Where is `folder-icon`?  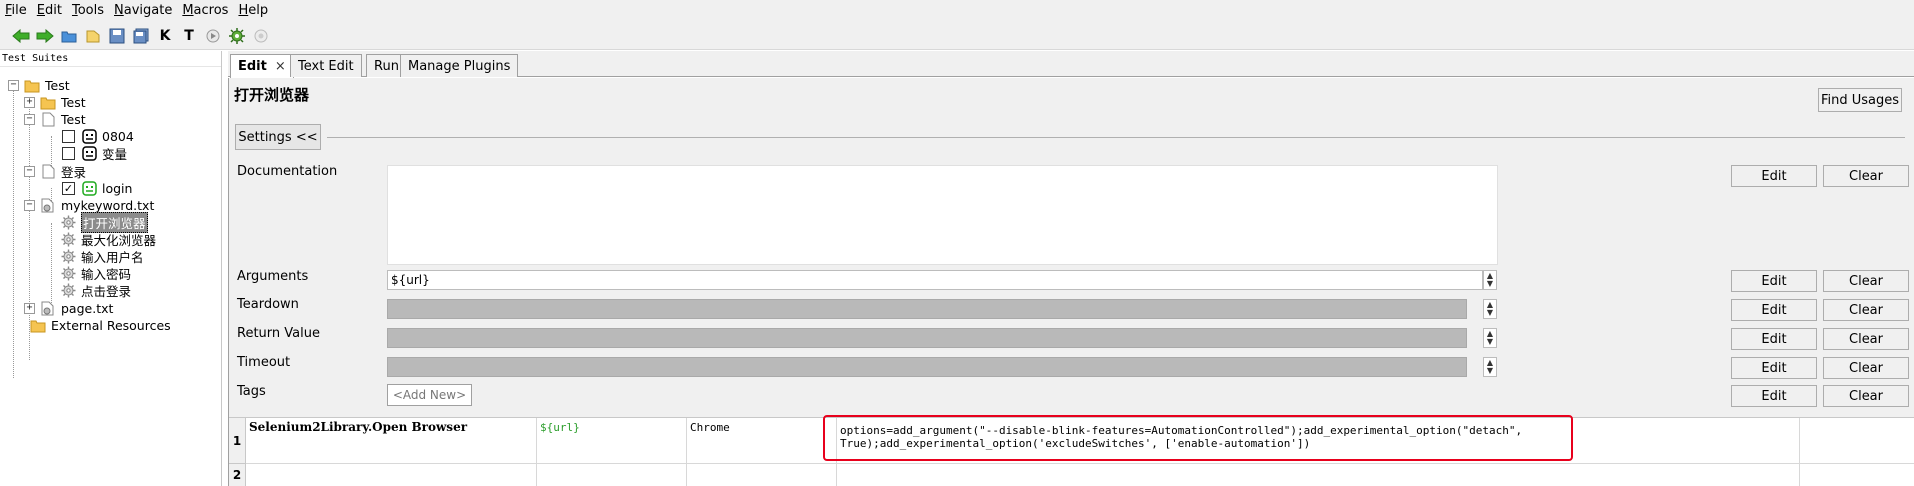 folder-icon is located at coordinates (38, 326).